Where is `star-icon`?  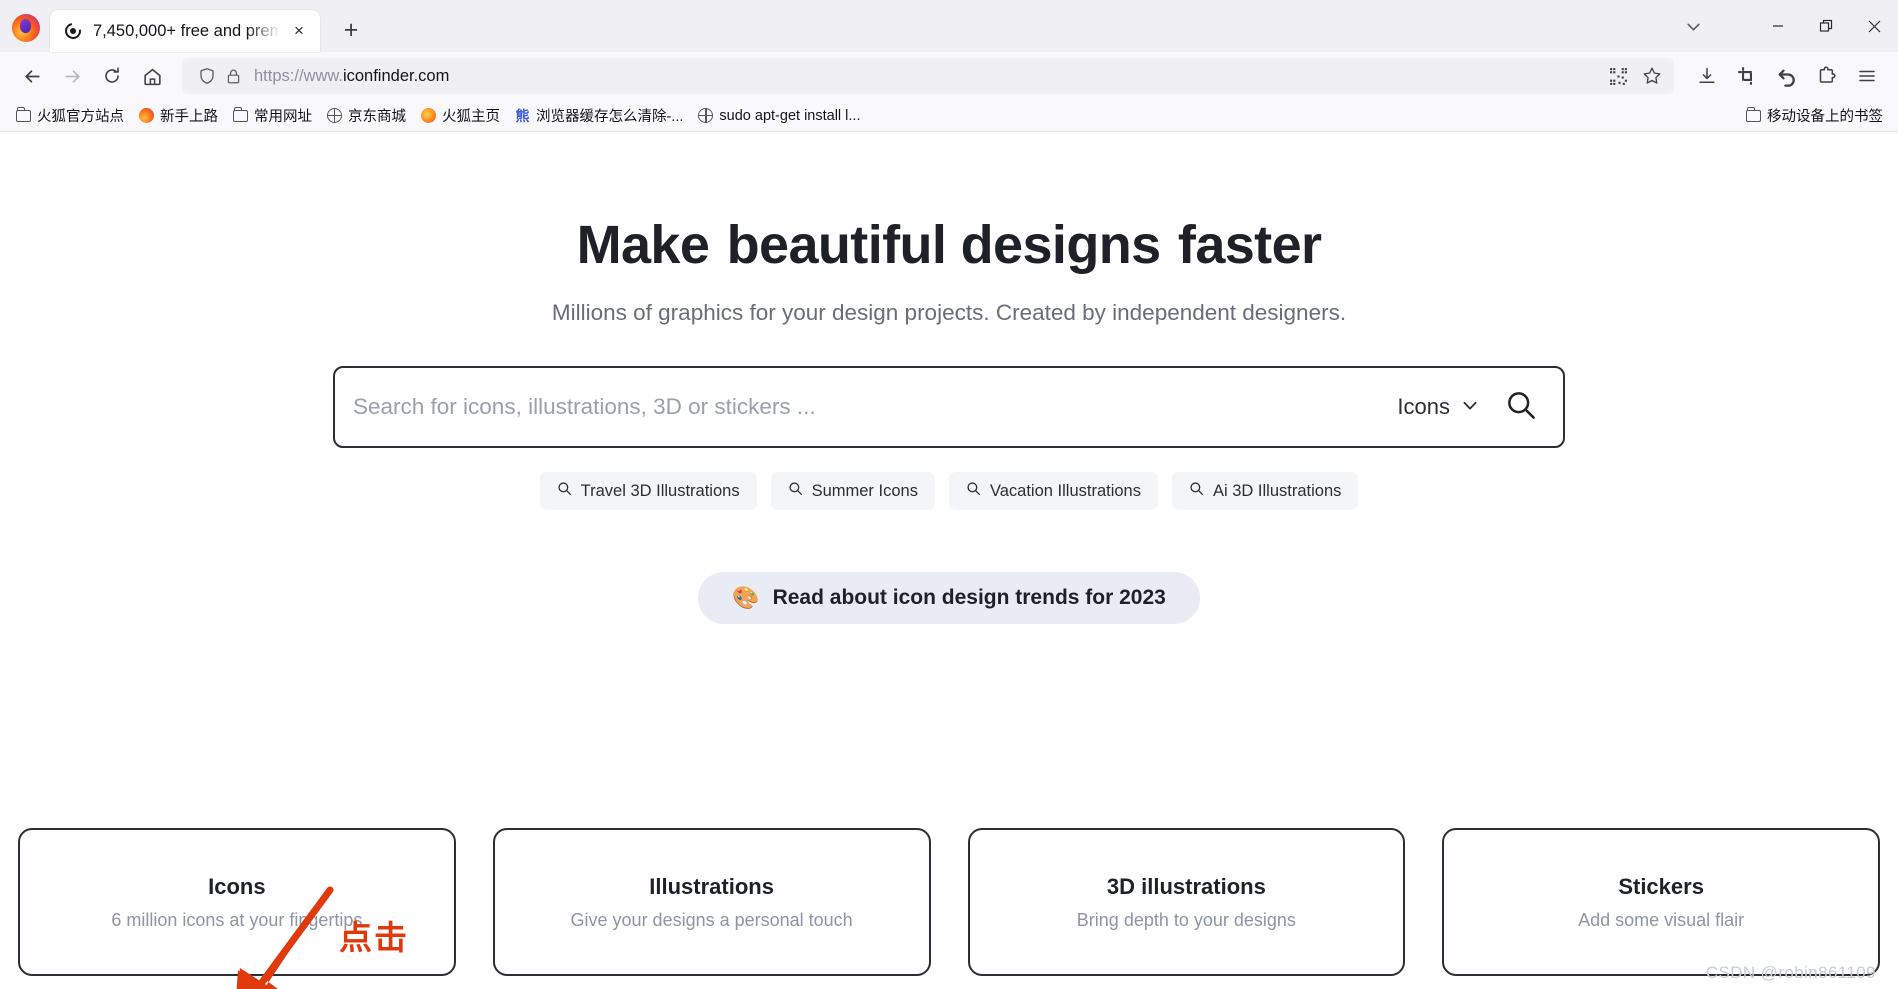
star-icon is located at coordinates (1652, 76).